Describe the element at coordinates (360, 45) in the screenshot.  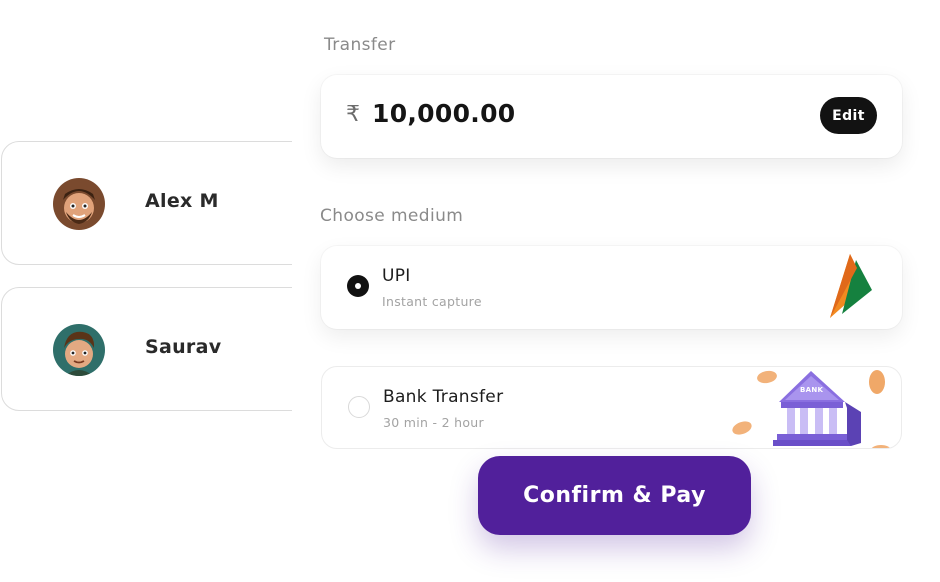
I see `transfer-label: Transfer` at that location.